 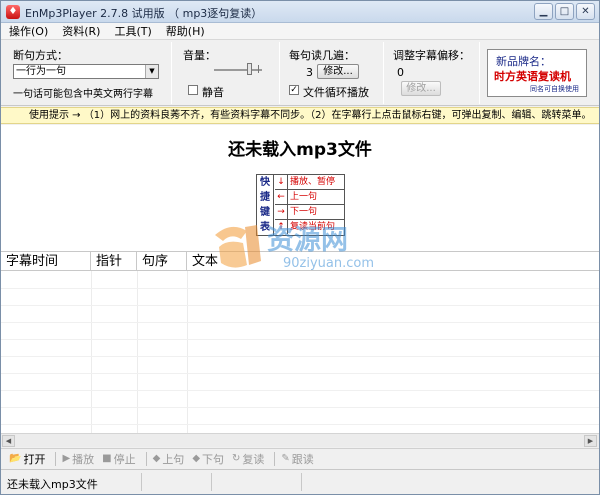 I want to click on sentence-mode-select: 一行为一句 ▼, so click(x=86, y=71).